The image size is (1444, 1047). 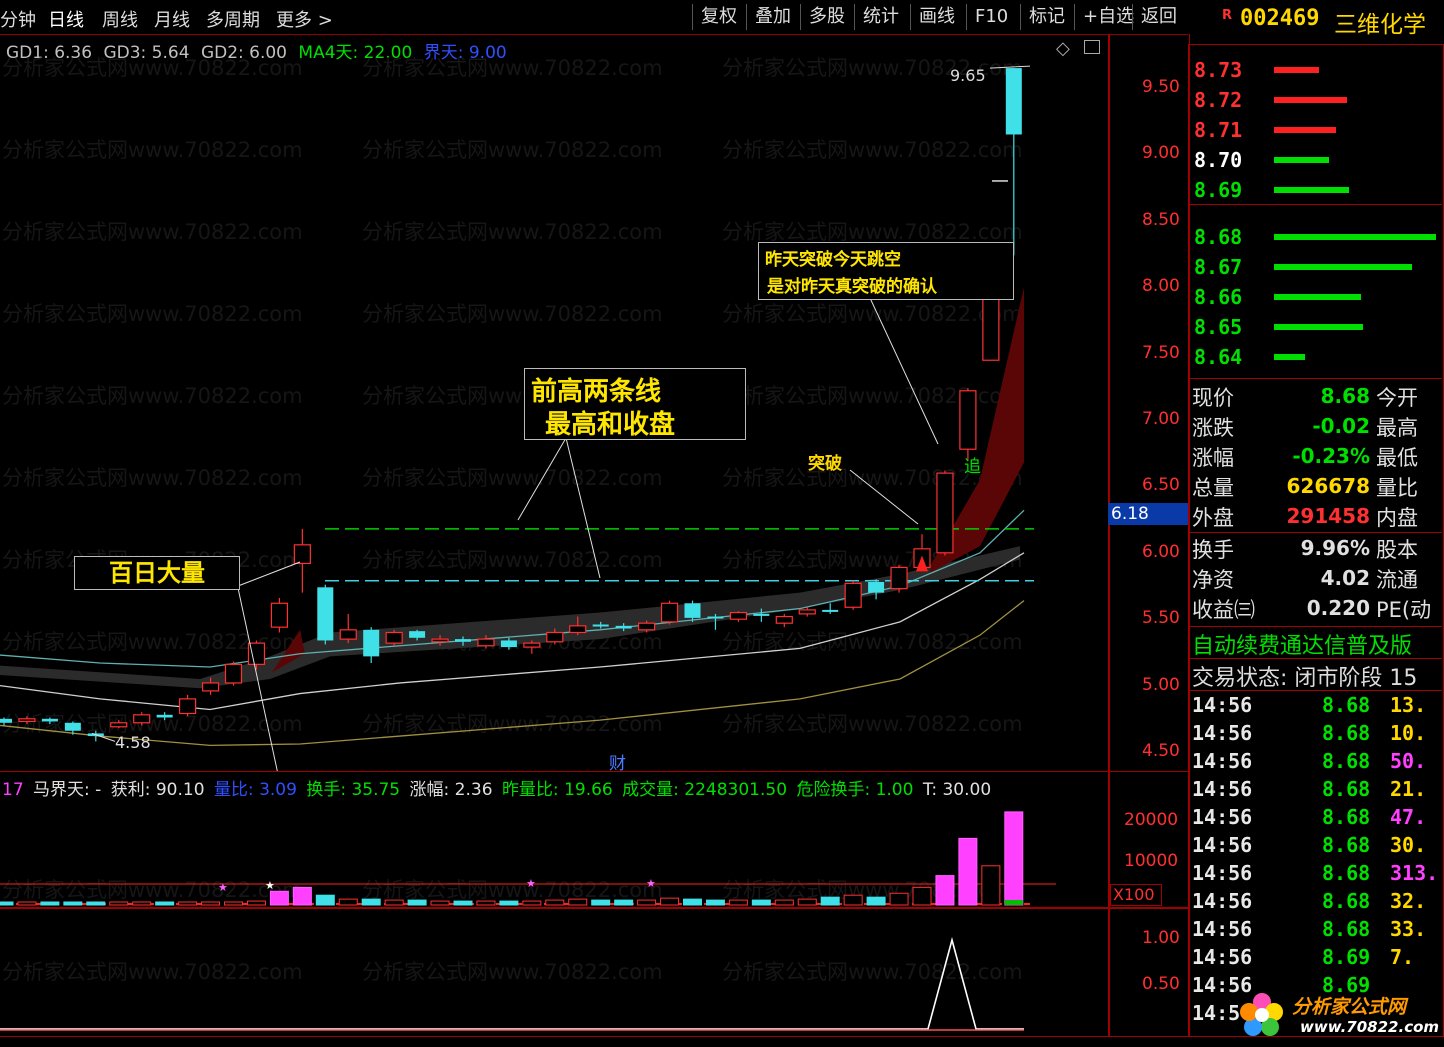 I want to click on tab-daily: 日线, so click(x=66, y=19).